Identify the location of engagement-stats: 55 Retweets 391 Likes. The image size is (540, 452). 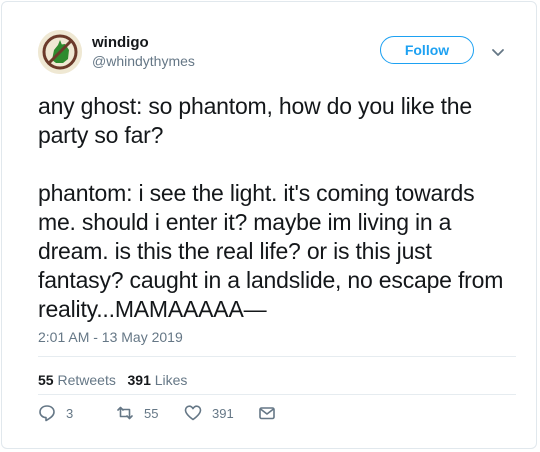
(112, 380).